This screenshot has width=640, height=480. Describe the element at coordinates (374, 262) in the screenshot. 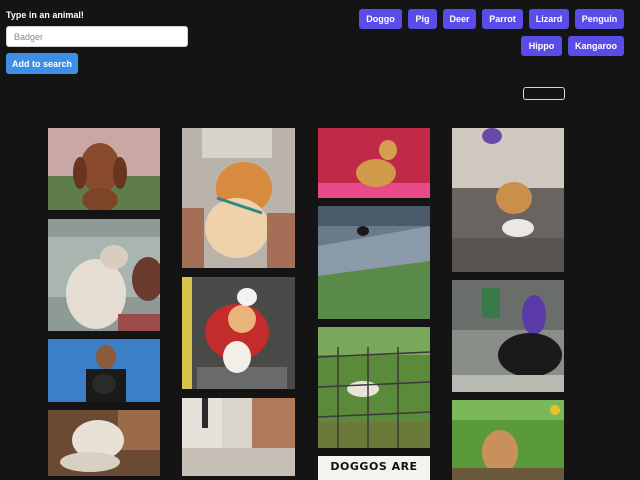

I see `gif-dog-snow-field` at that location.